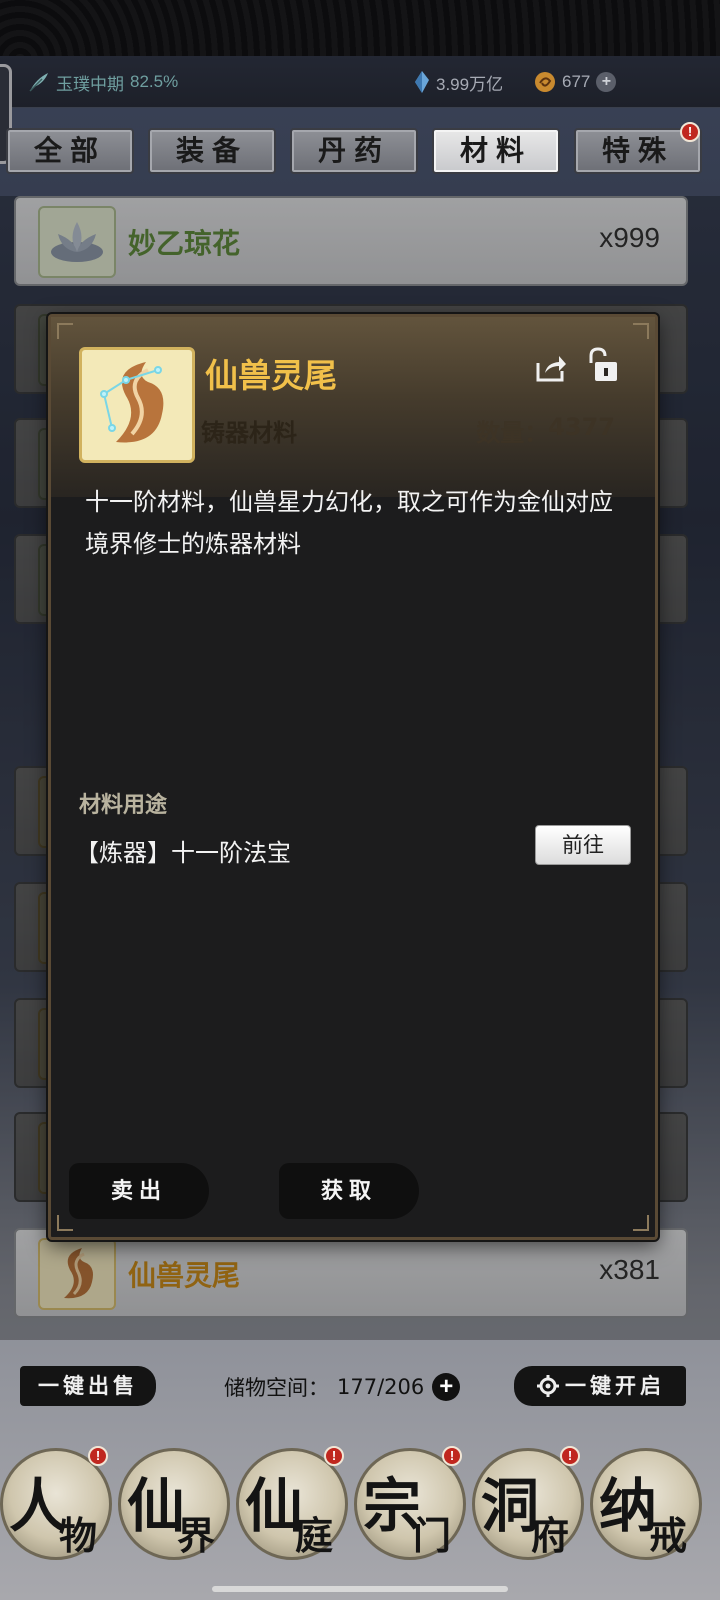 This screenshot has width=720, height=1600. What do you see at coordinates (452, 1456) in the screenshot?
I see `nav-sect-badge: !` at bounding box center [452, 1456].